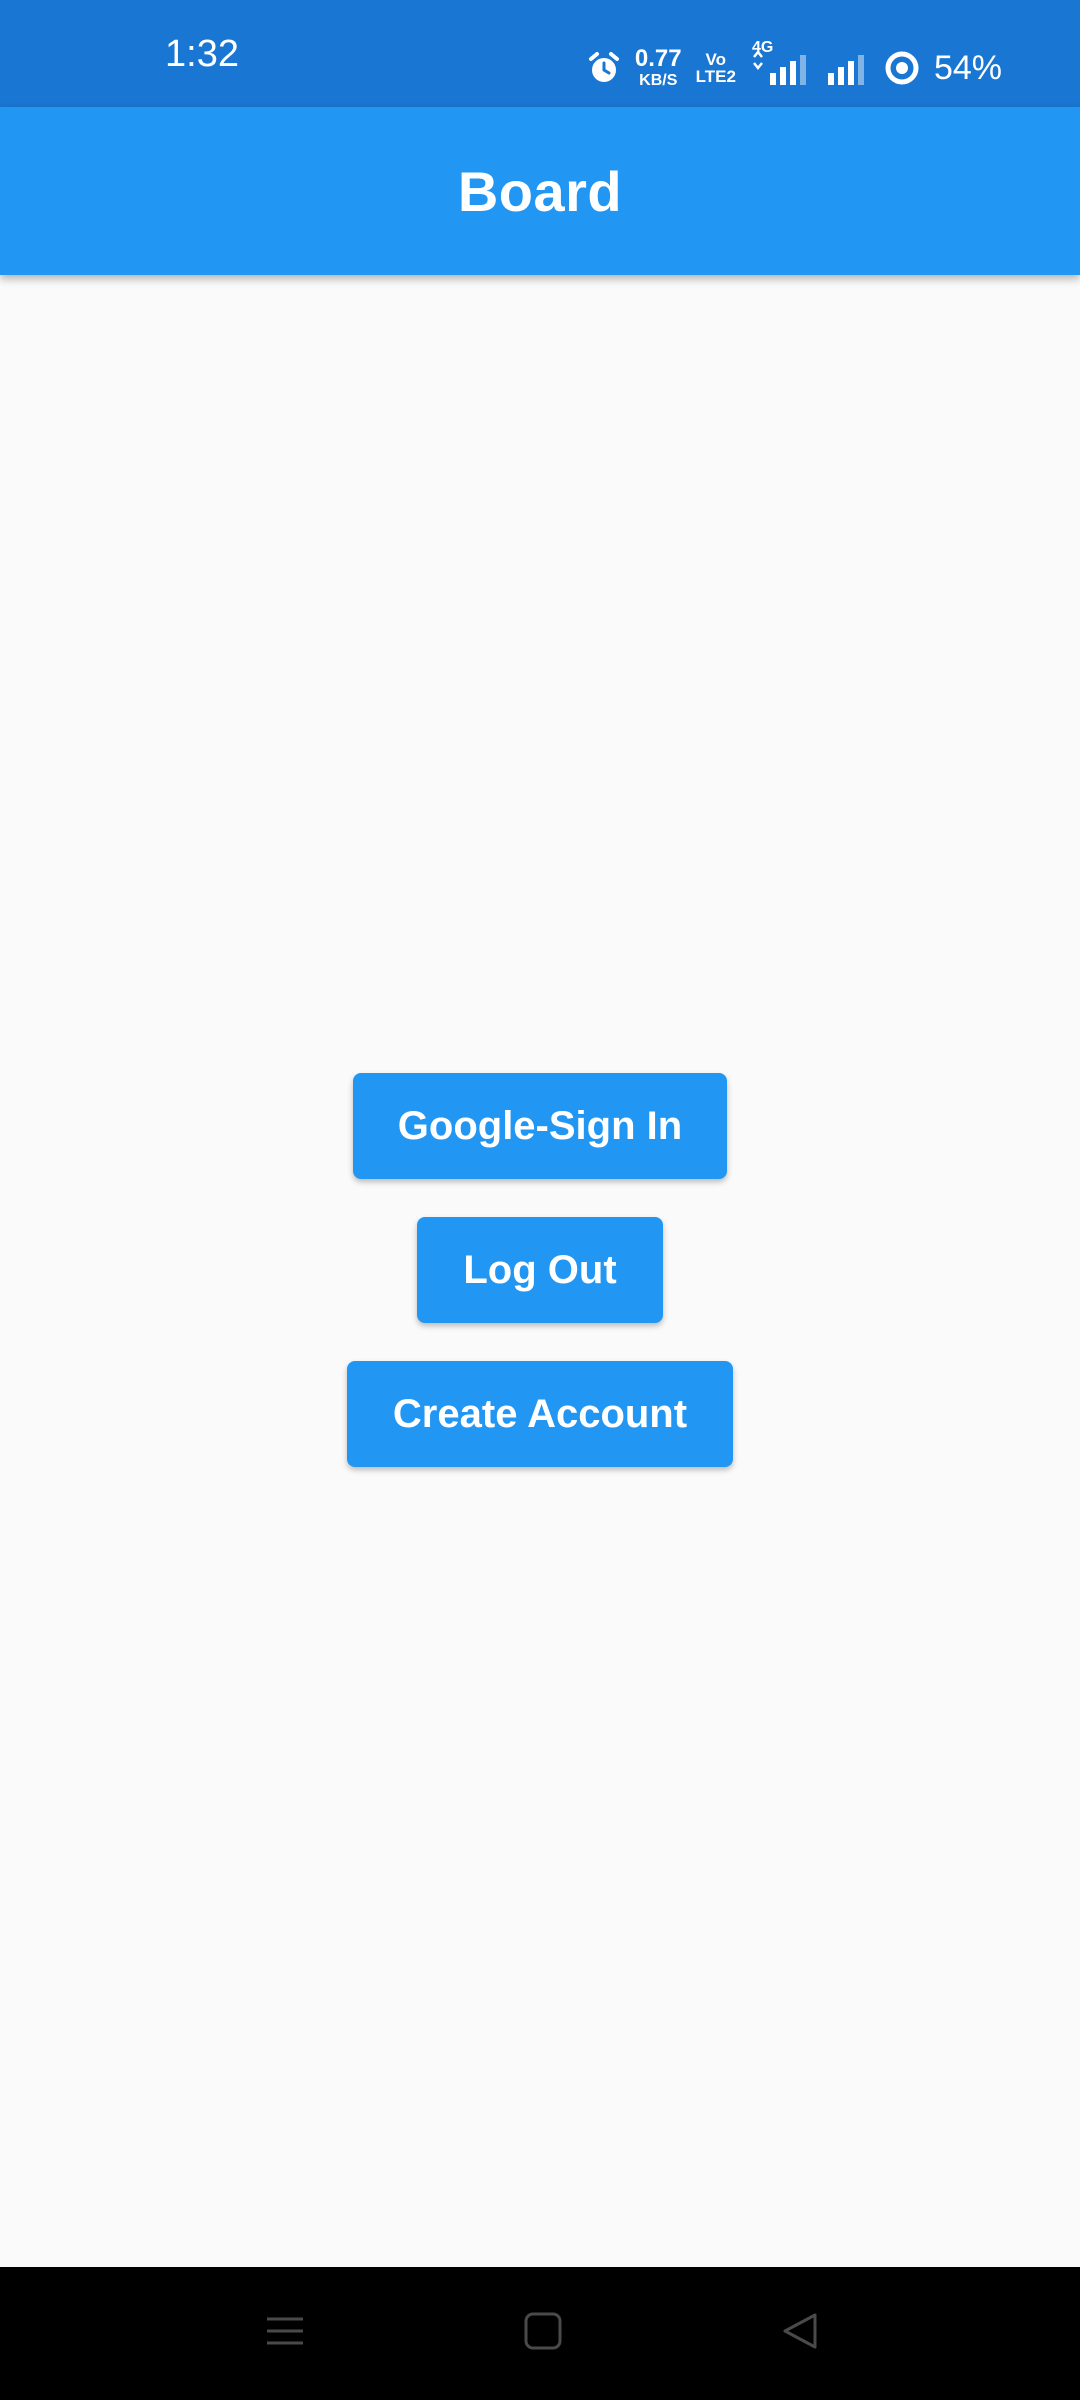 This screenshot has height=2400, width=1080. I want to click on page-title: Board, so click(540, 191).